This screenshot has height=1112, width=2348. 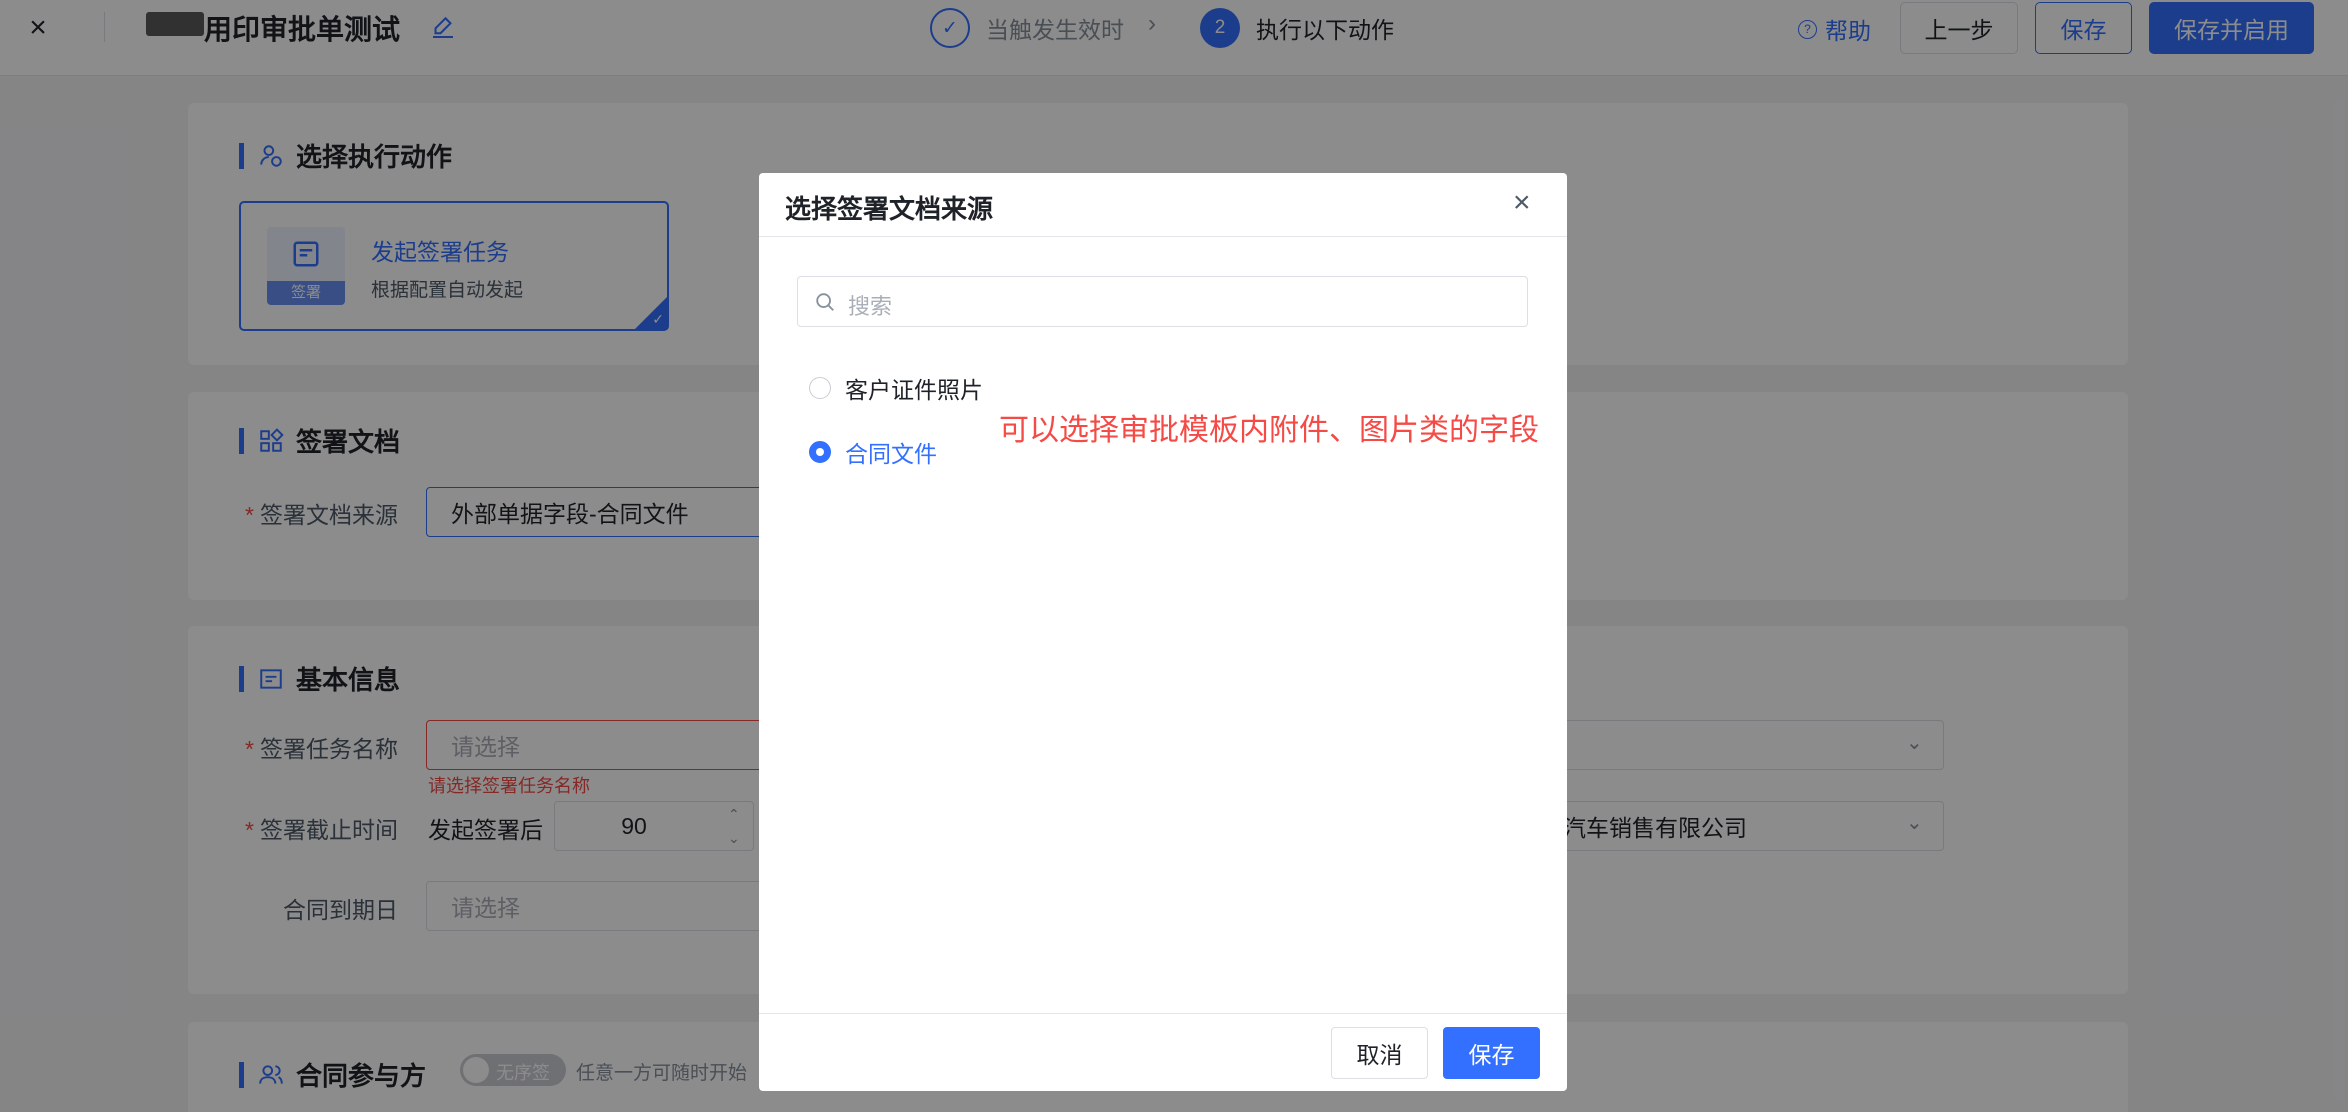 I want to click on search-placeholder: 搜索, so click(x=870, y=306).